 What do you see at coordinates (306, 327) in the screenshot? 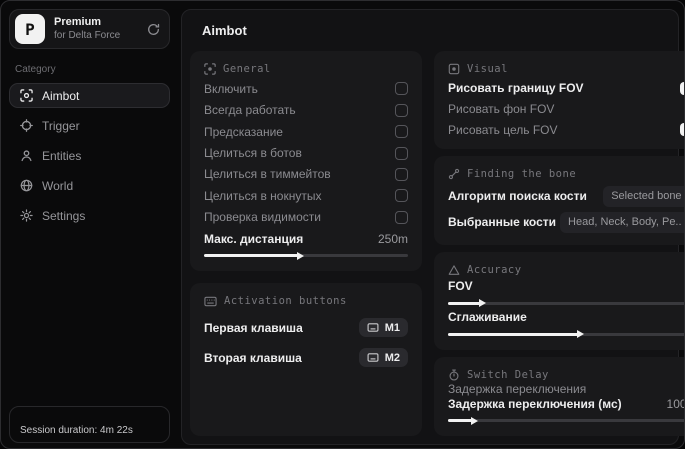
I see `keybind-row: Первая клавиша M1` at bounding box center [306, 327].